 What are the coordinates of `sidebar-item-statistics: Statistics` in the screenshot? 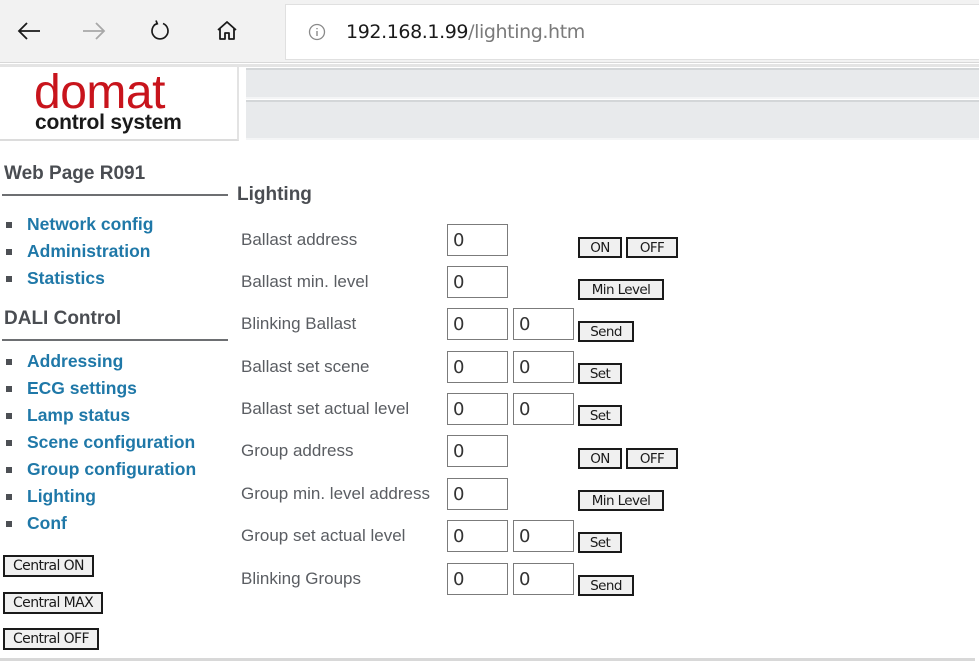 It's located at (78, 278).